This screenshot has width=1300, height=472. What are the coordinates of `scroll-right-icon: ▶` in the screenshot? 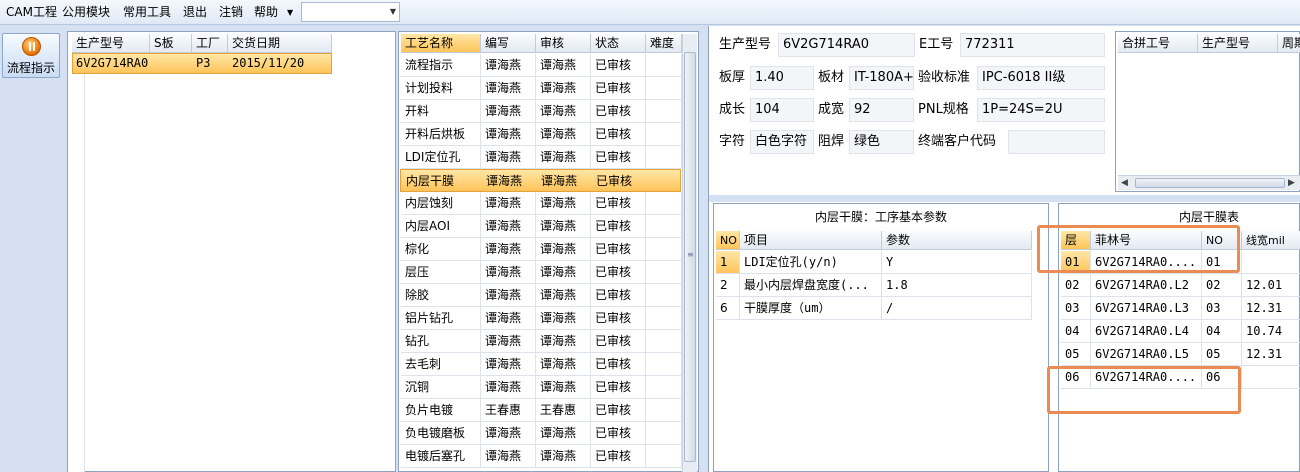 It's located at (1291, 183).